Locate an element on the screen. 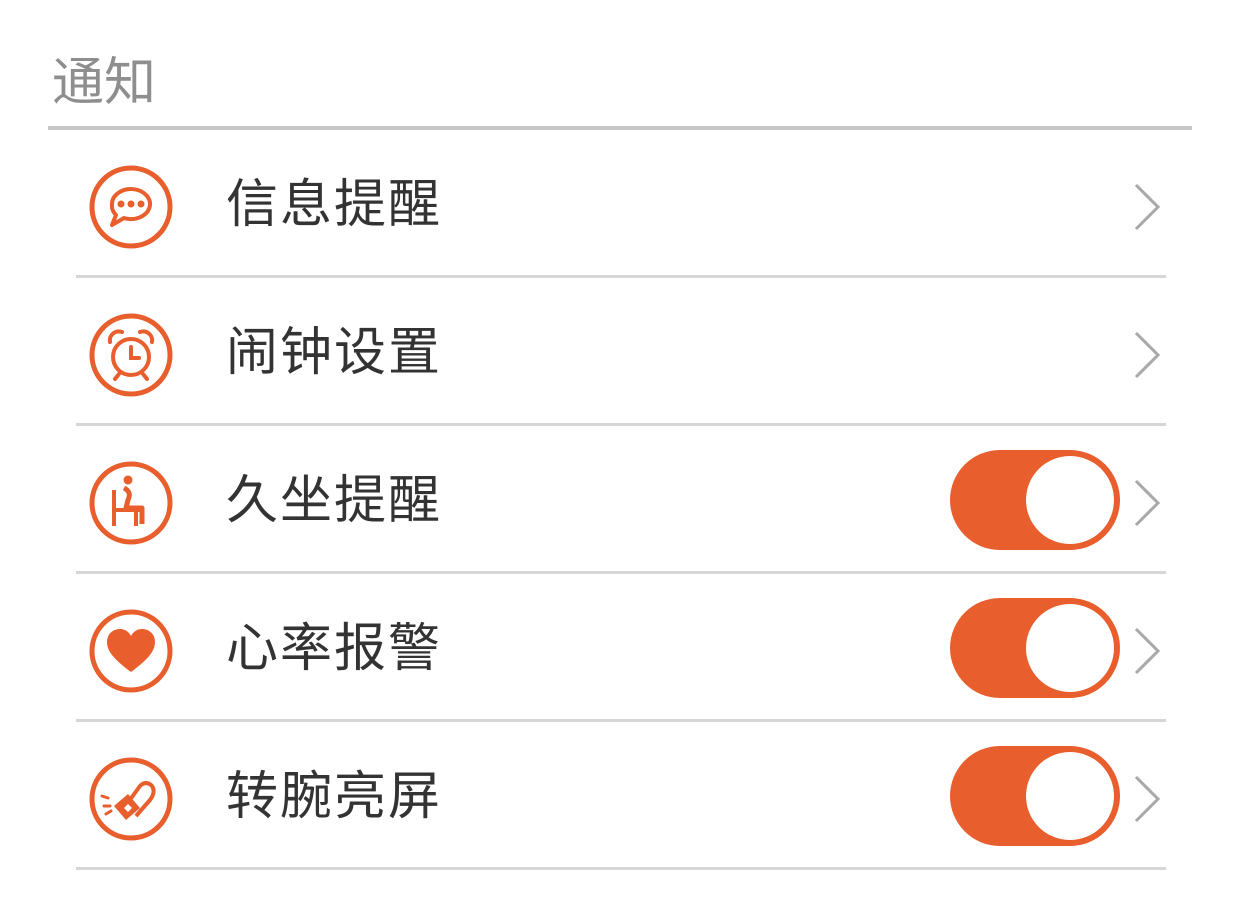  list-item-label: 转腕亮屏 is located at coordinates (334, 797).